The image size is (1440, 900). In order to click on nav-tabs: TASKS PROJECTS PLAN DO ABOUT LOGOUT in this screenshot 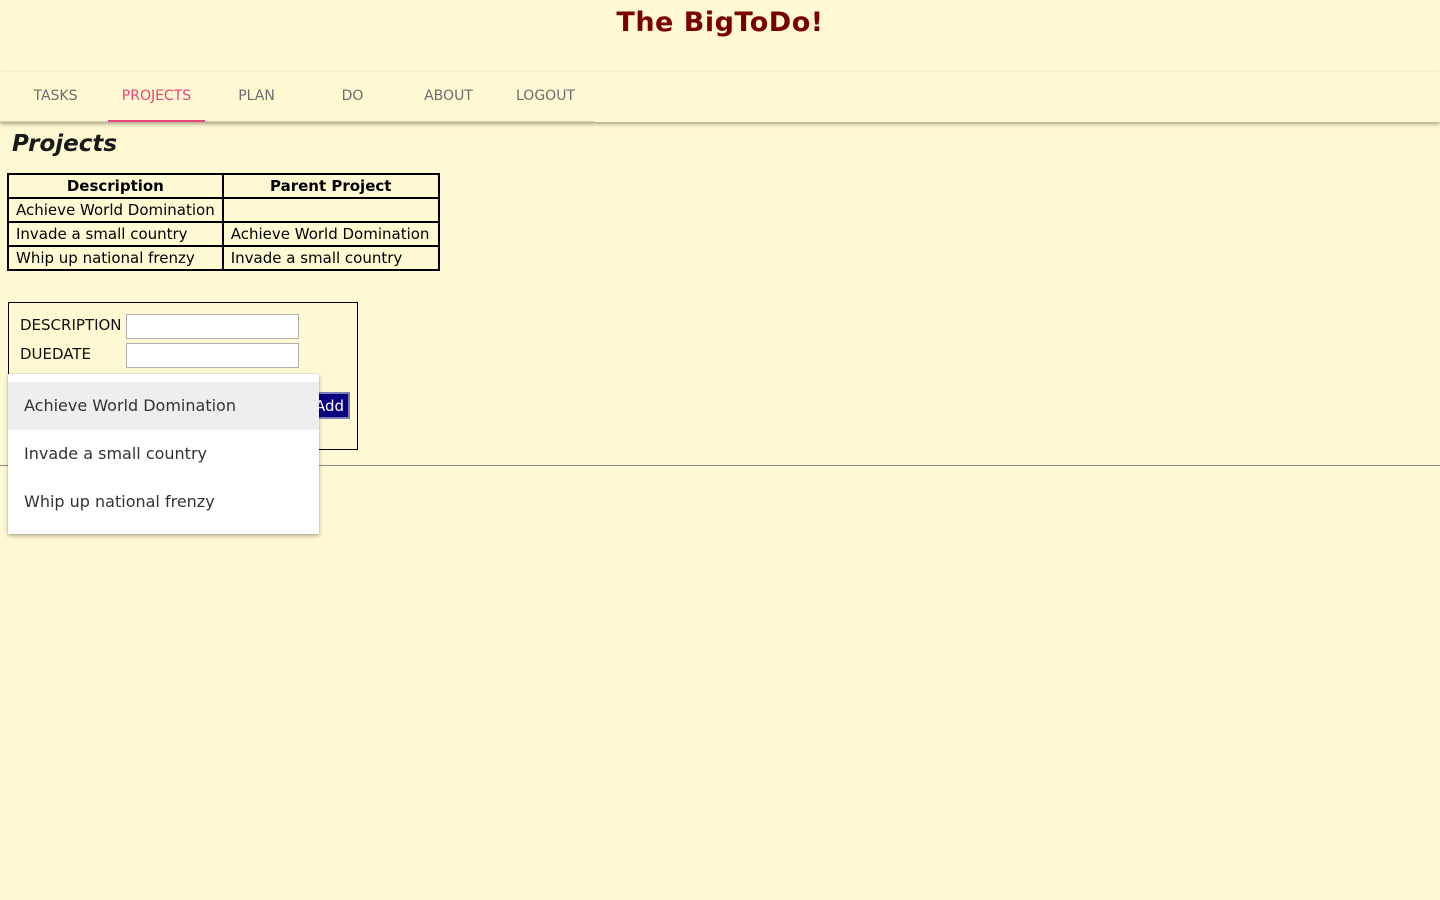, I will do `click(297, 97)`.